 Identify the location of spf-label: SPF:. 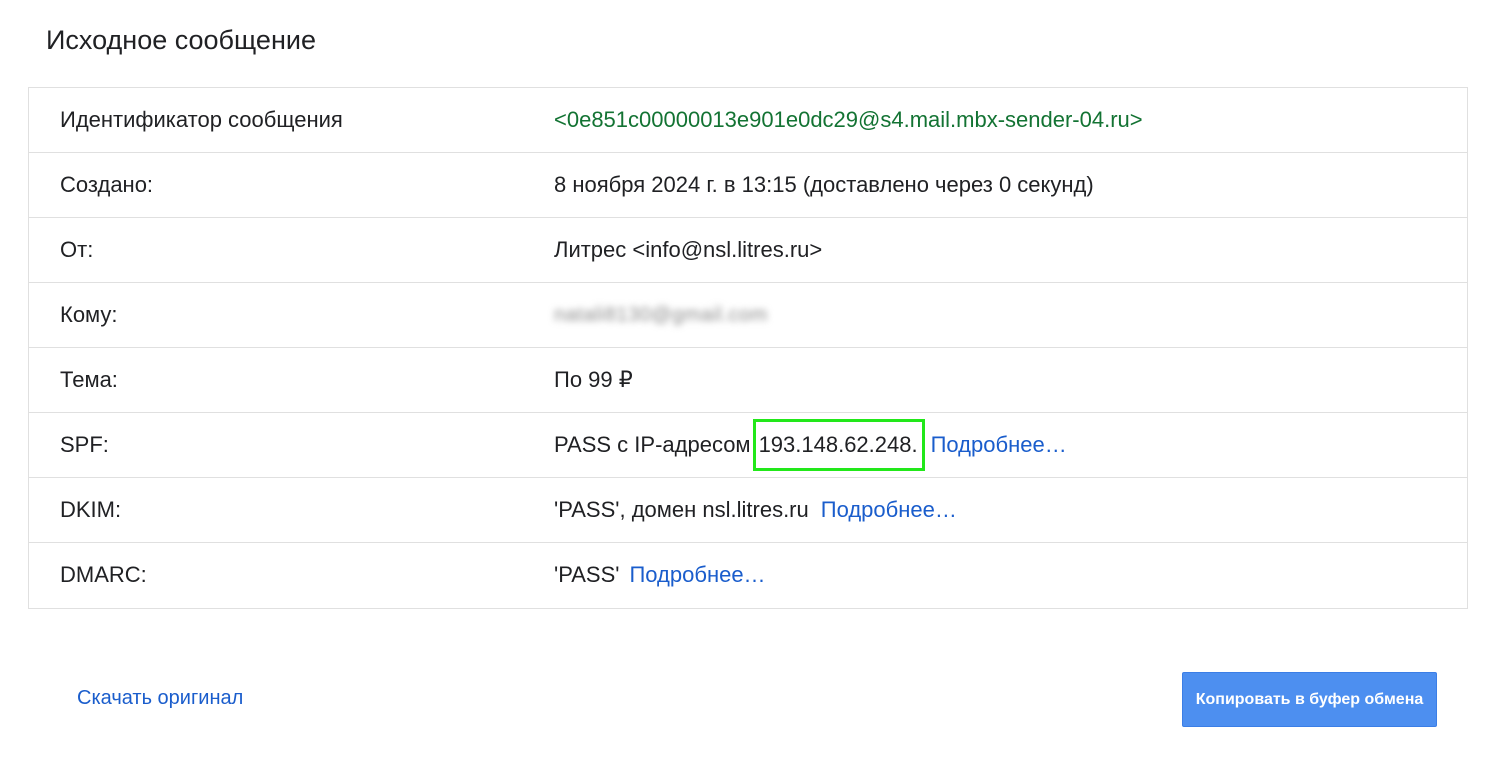
(84, 444).